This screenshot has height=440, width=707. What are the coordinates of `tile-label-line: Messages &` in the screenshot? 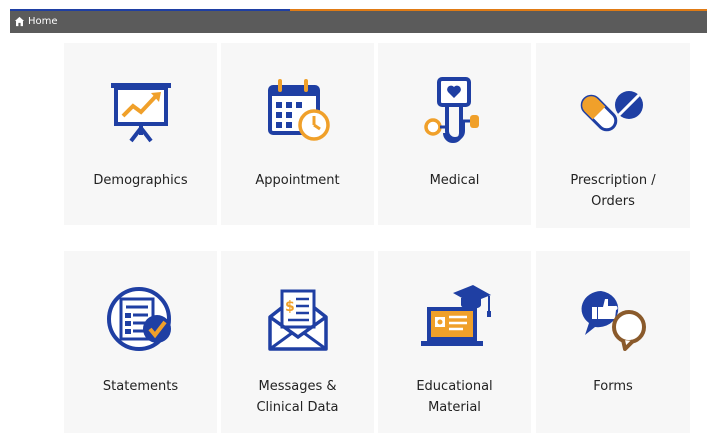 It's located at (297, 386).